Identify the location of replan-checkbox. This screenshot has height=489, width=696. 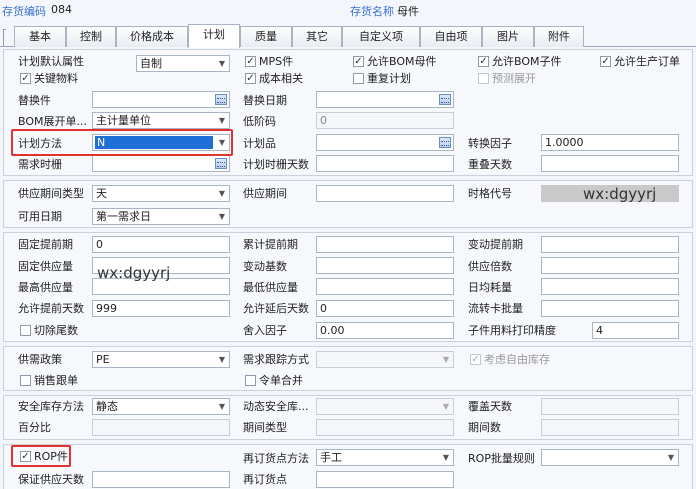
(358, 78).